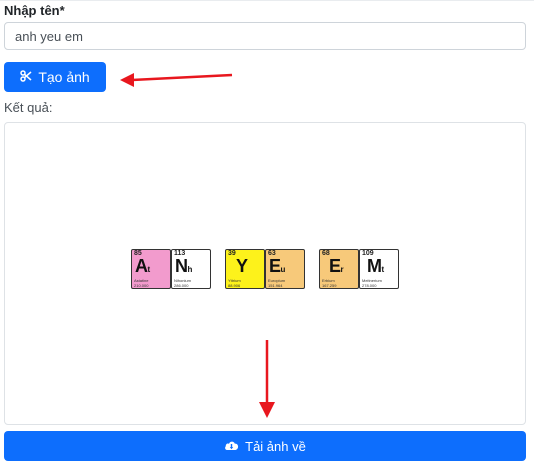  I want to click on download-image-button: Tải ảnh về, so click(265, 446).